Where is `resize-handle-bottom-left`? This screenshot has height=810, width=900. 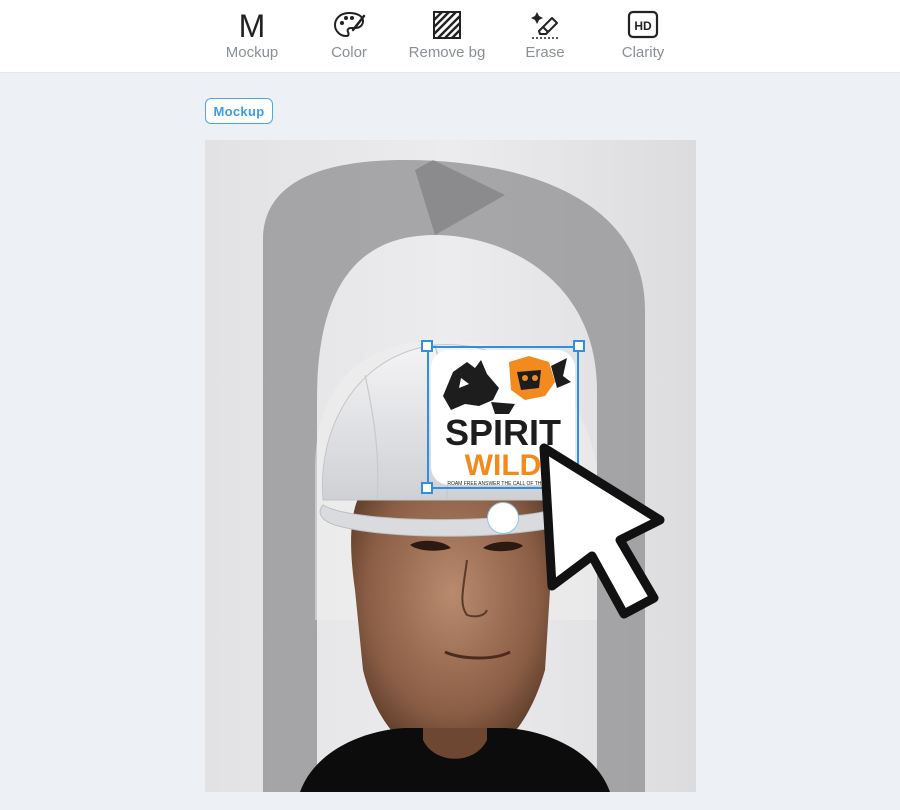
resize-handle-bottom-left is located at coordinates (427, 488).